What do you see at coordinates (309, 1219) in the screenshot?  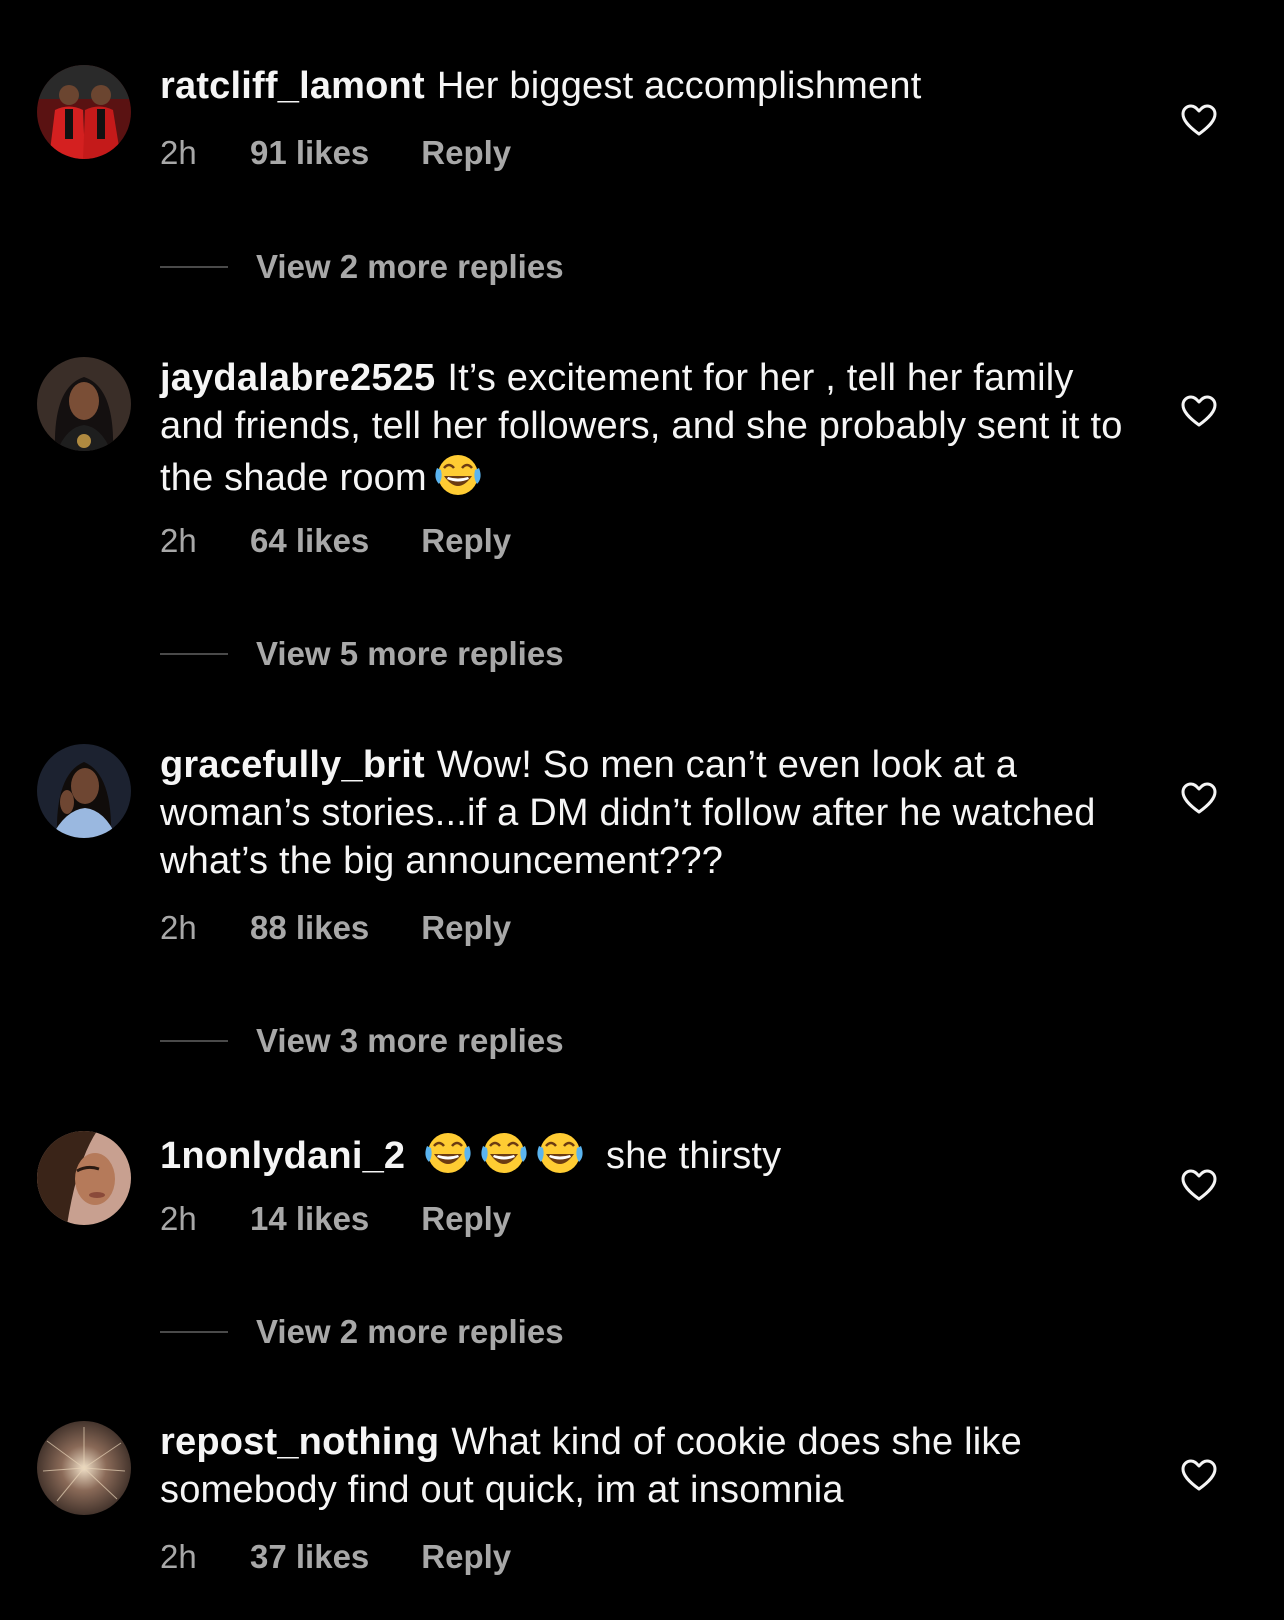 I see `comment-likes: 14 likes` at bounding box center [309, 1219].